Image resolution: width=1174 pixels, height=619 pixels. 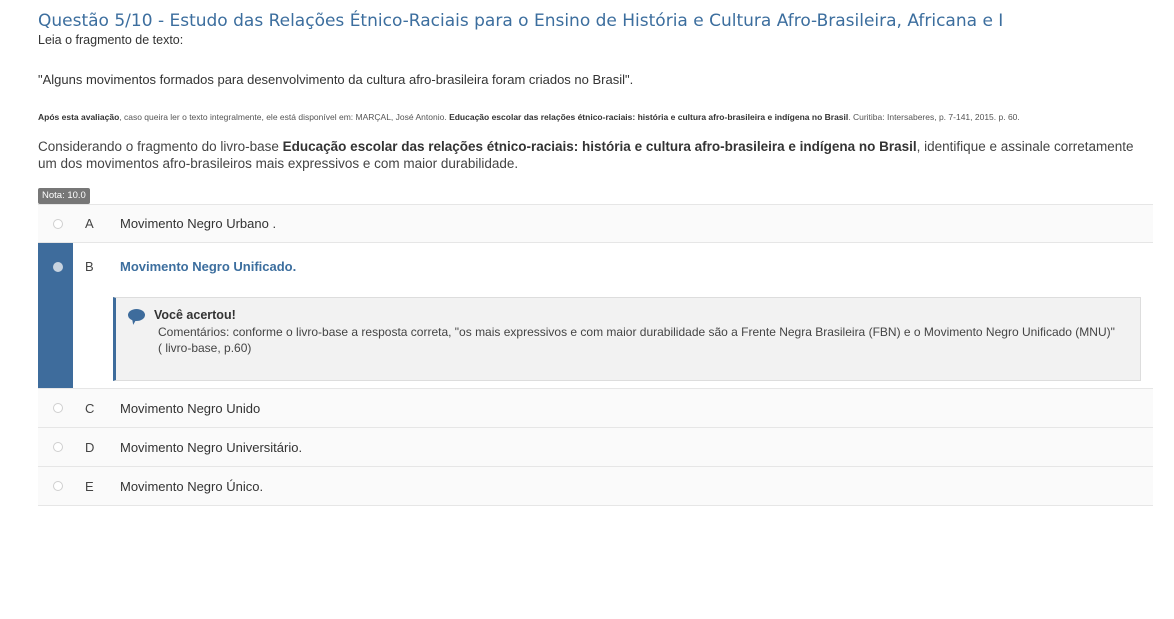 What do you see at coordinates (89, 486) in the screenshot?
I see `option-letter: E` at bounding box center [89, 486].